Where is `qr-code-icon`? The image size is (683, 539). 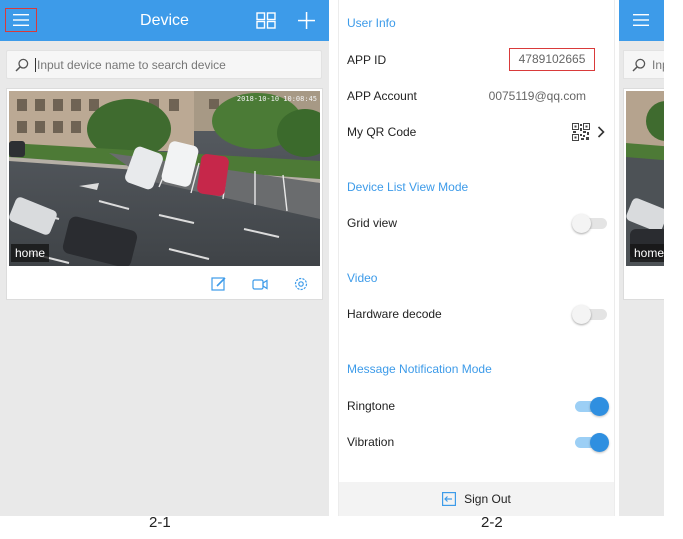
qr-code-icon is located at coordinates (581, 132).